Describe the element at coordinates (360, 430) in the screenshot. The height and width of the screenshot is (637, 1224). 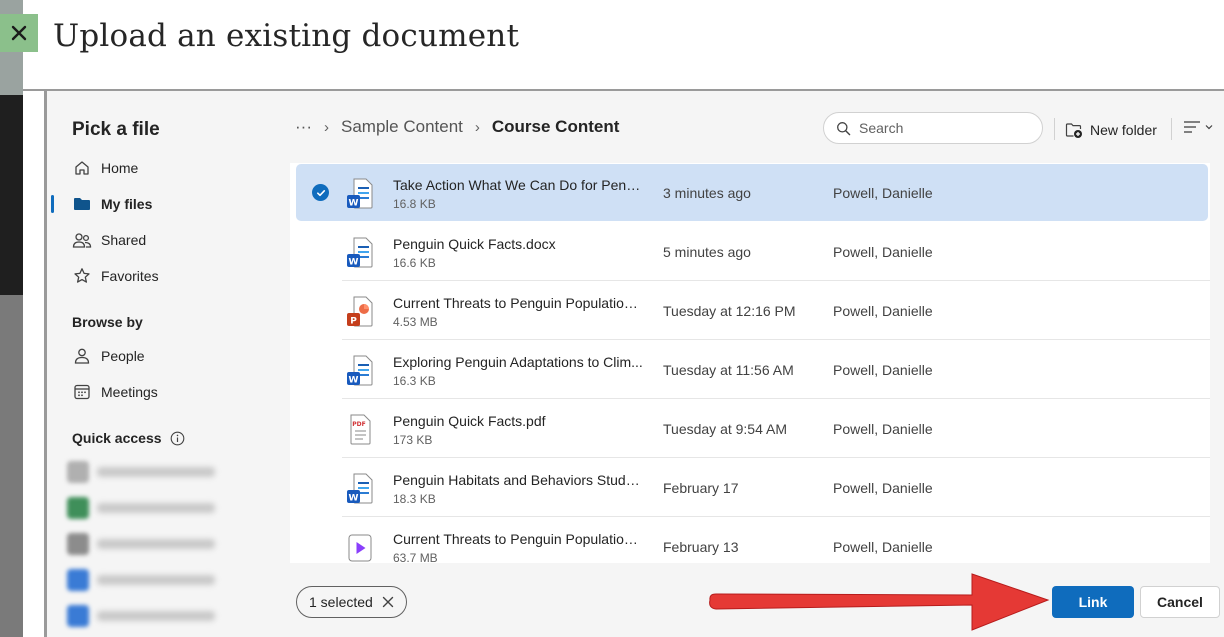
I see `pdf-file-icon: PDF` at that location.